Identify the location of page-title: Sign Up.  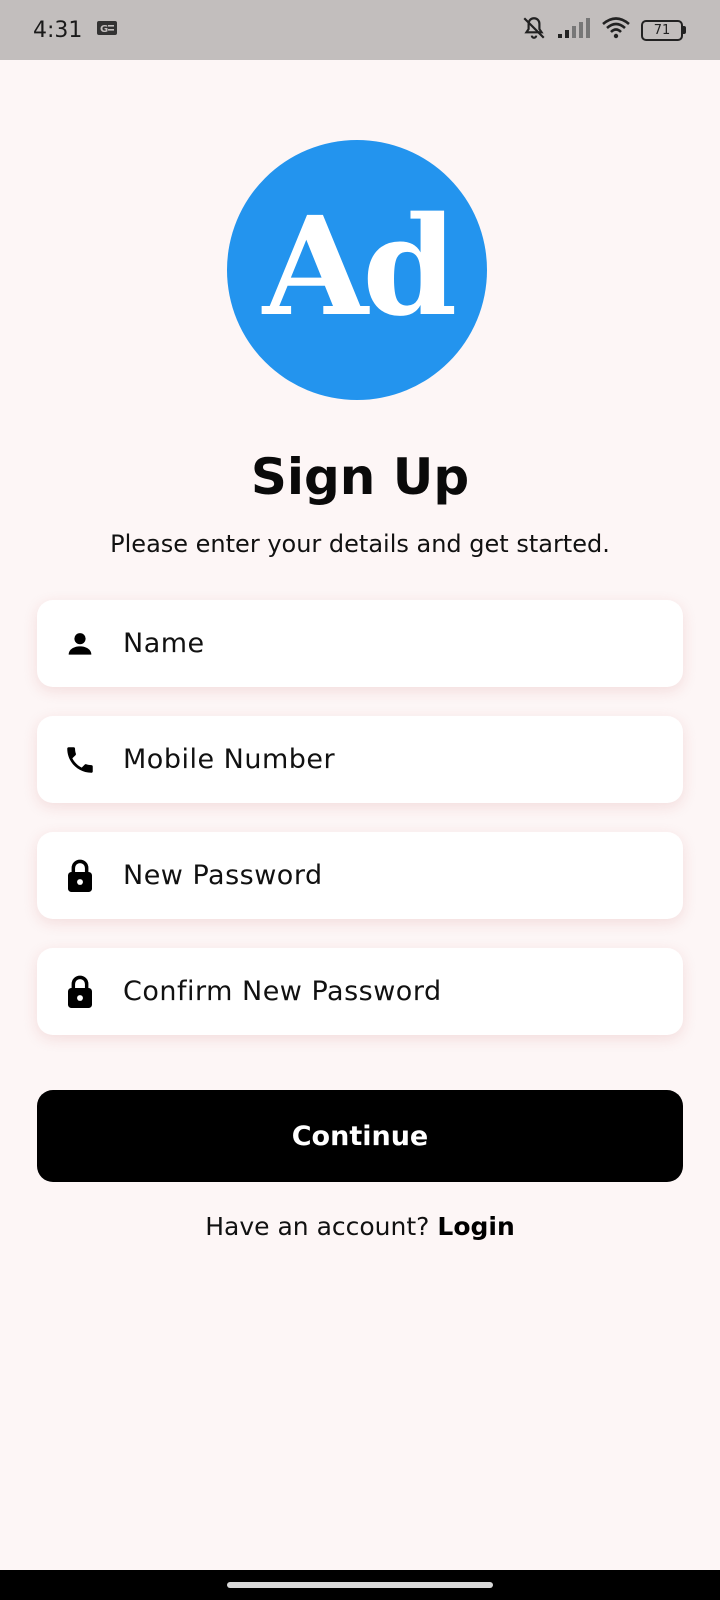
(360, 477).